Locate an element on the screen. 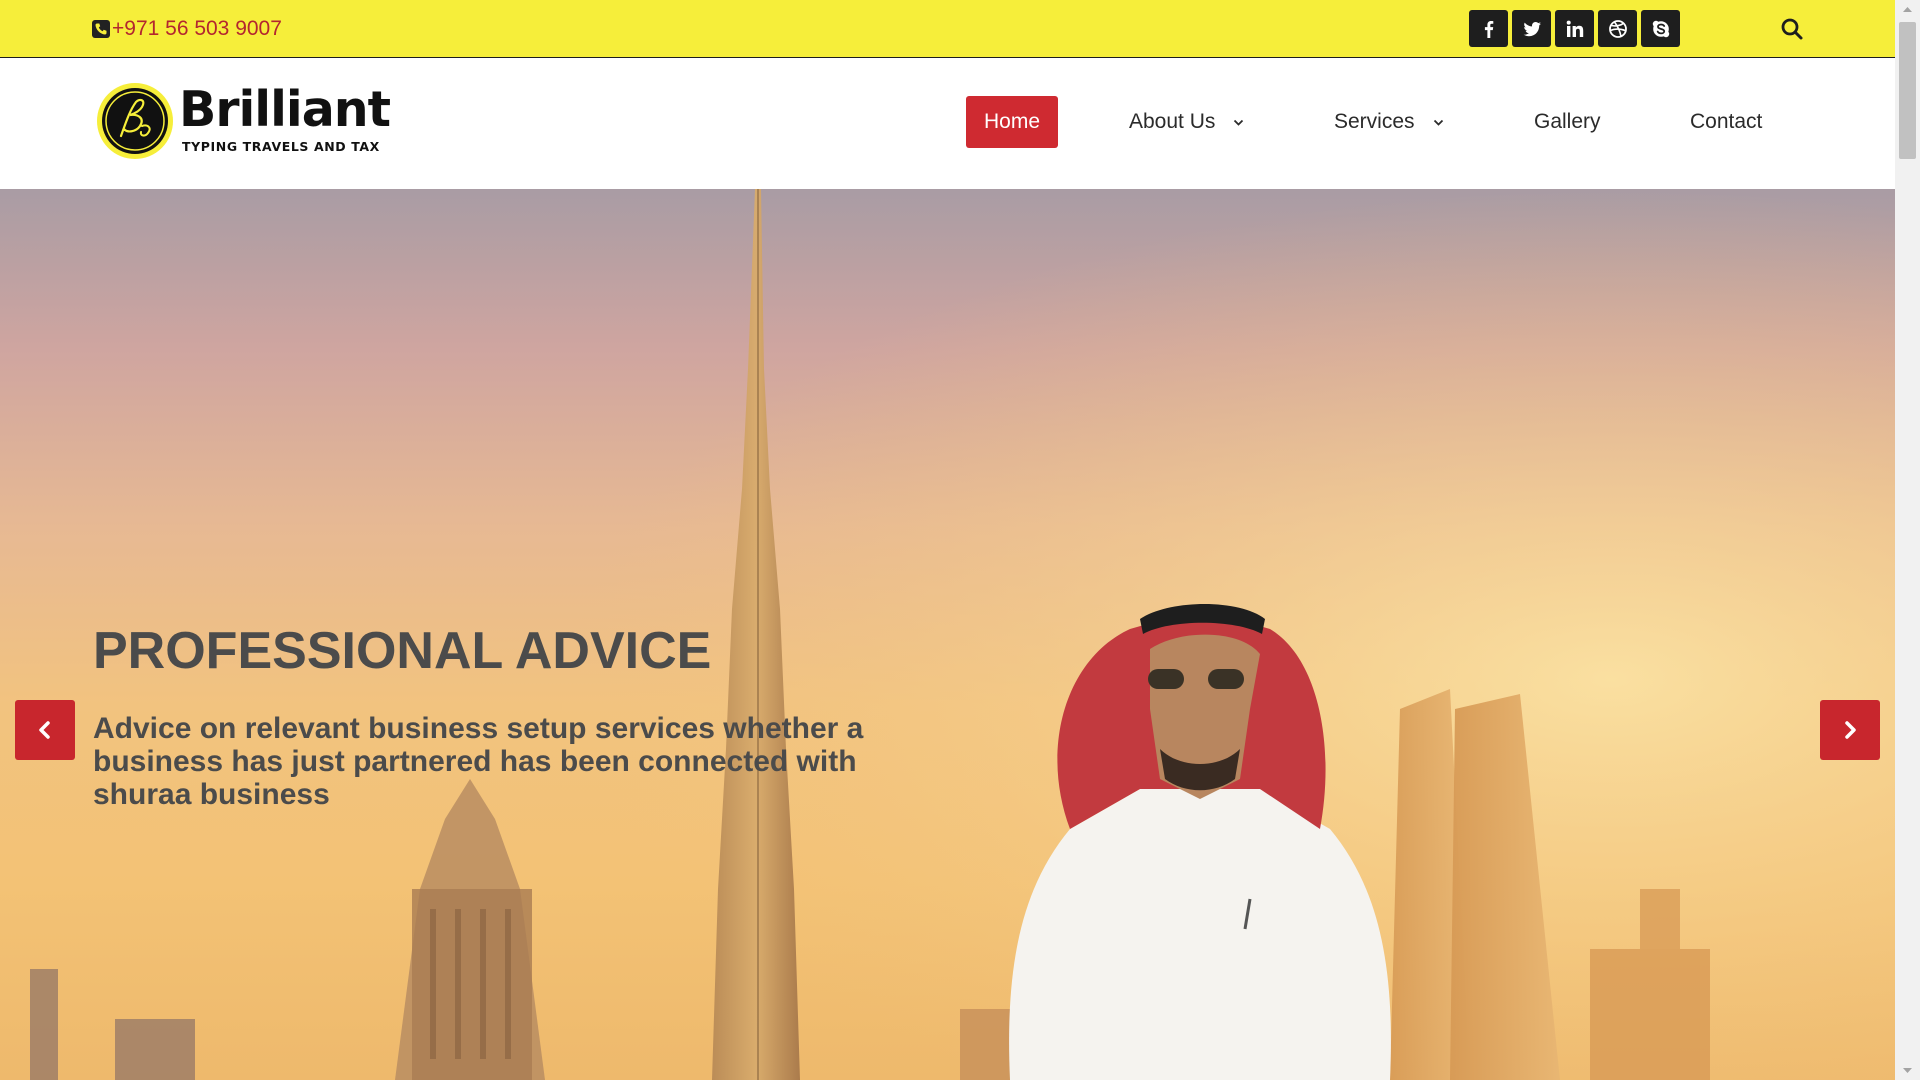 Image resolution: width=1920 pixels, height=1080 pixels. nav-services: Services is located at coordinates (1389, 122).